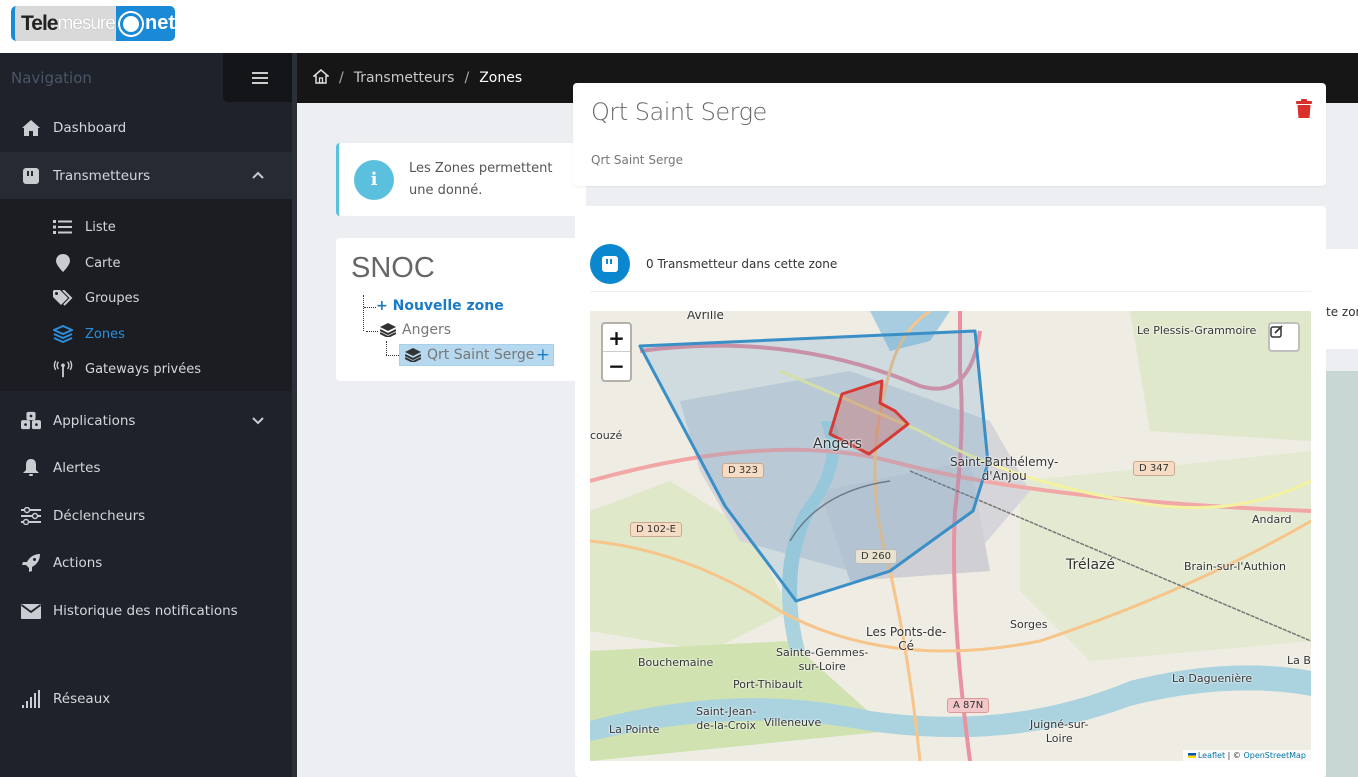  What do you see at coordinates (384, 306) in the screenshot?
I see `plus-icon: +` at bounding box center [384, 306].